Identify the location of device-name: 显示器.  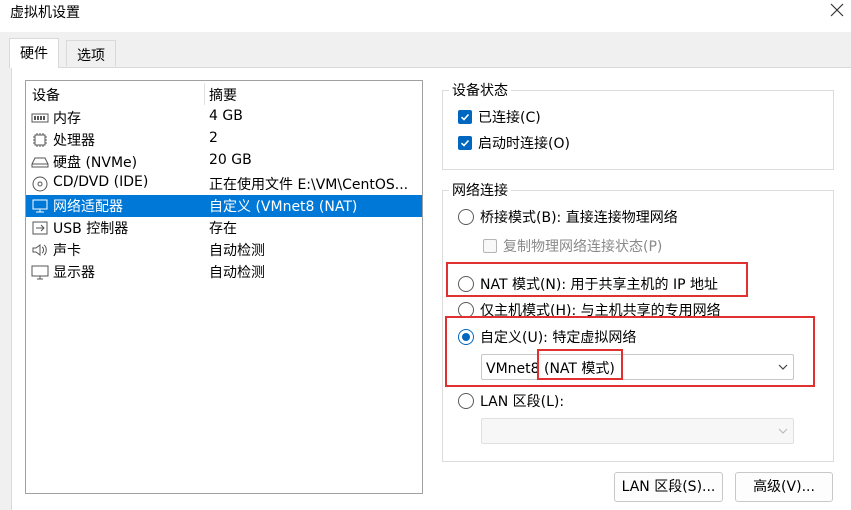
(74, 273).